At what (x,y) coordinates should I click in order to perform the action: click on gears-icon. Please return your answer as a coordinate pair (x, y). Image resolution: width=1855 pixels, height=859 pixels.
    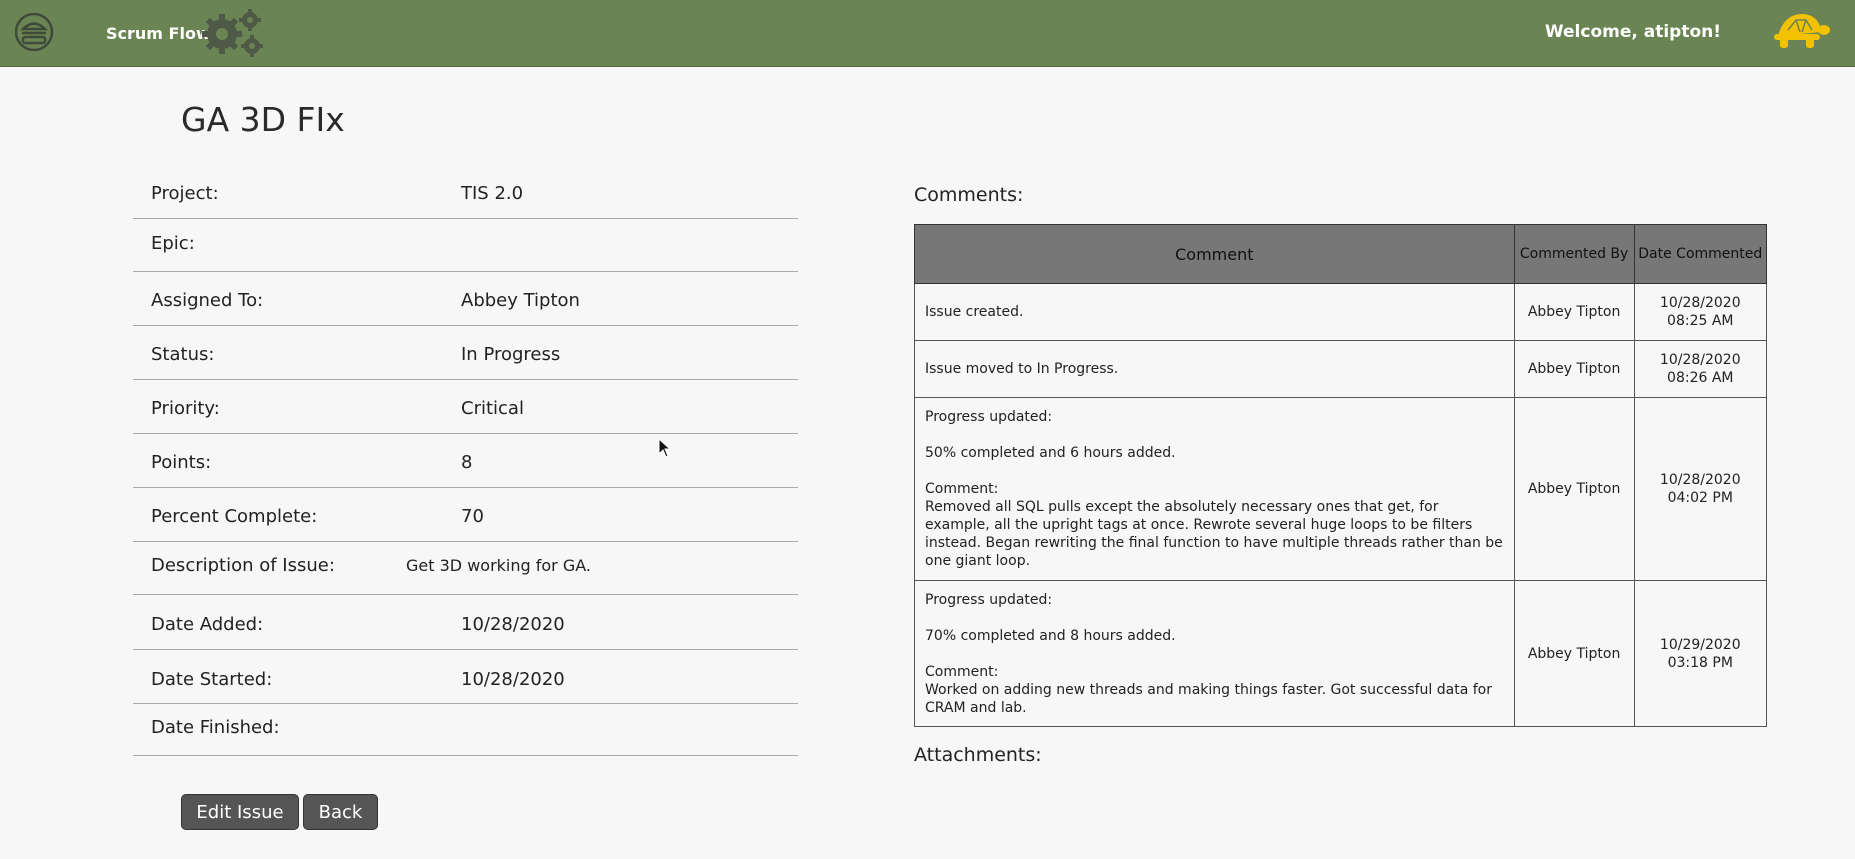
    Looking at the image, I should click on (232, 33).